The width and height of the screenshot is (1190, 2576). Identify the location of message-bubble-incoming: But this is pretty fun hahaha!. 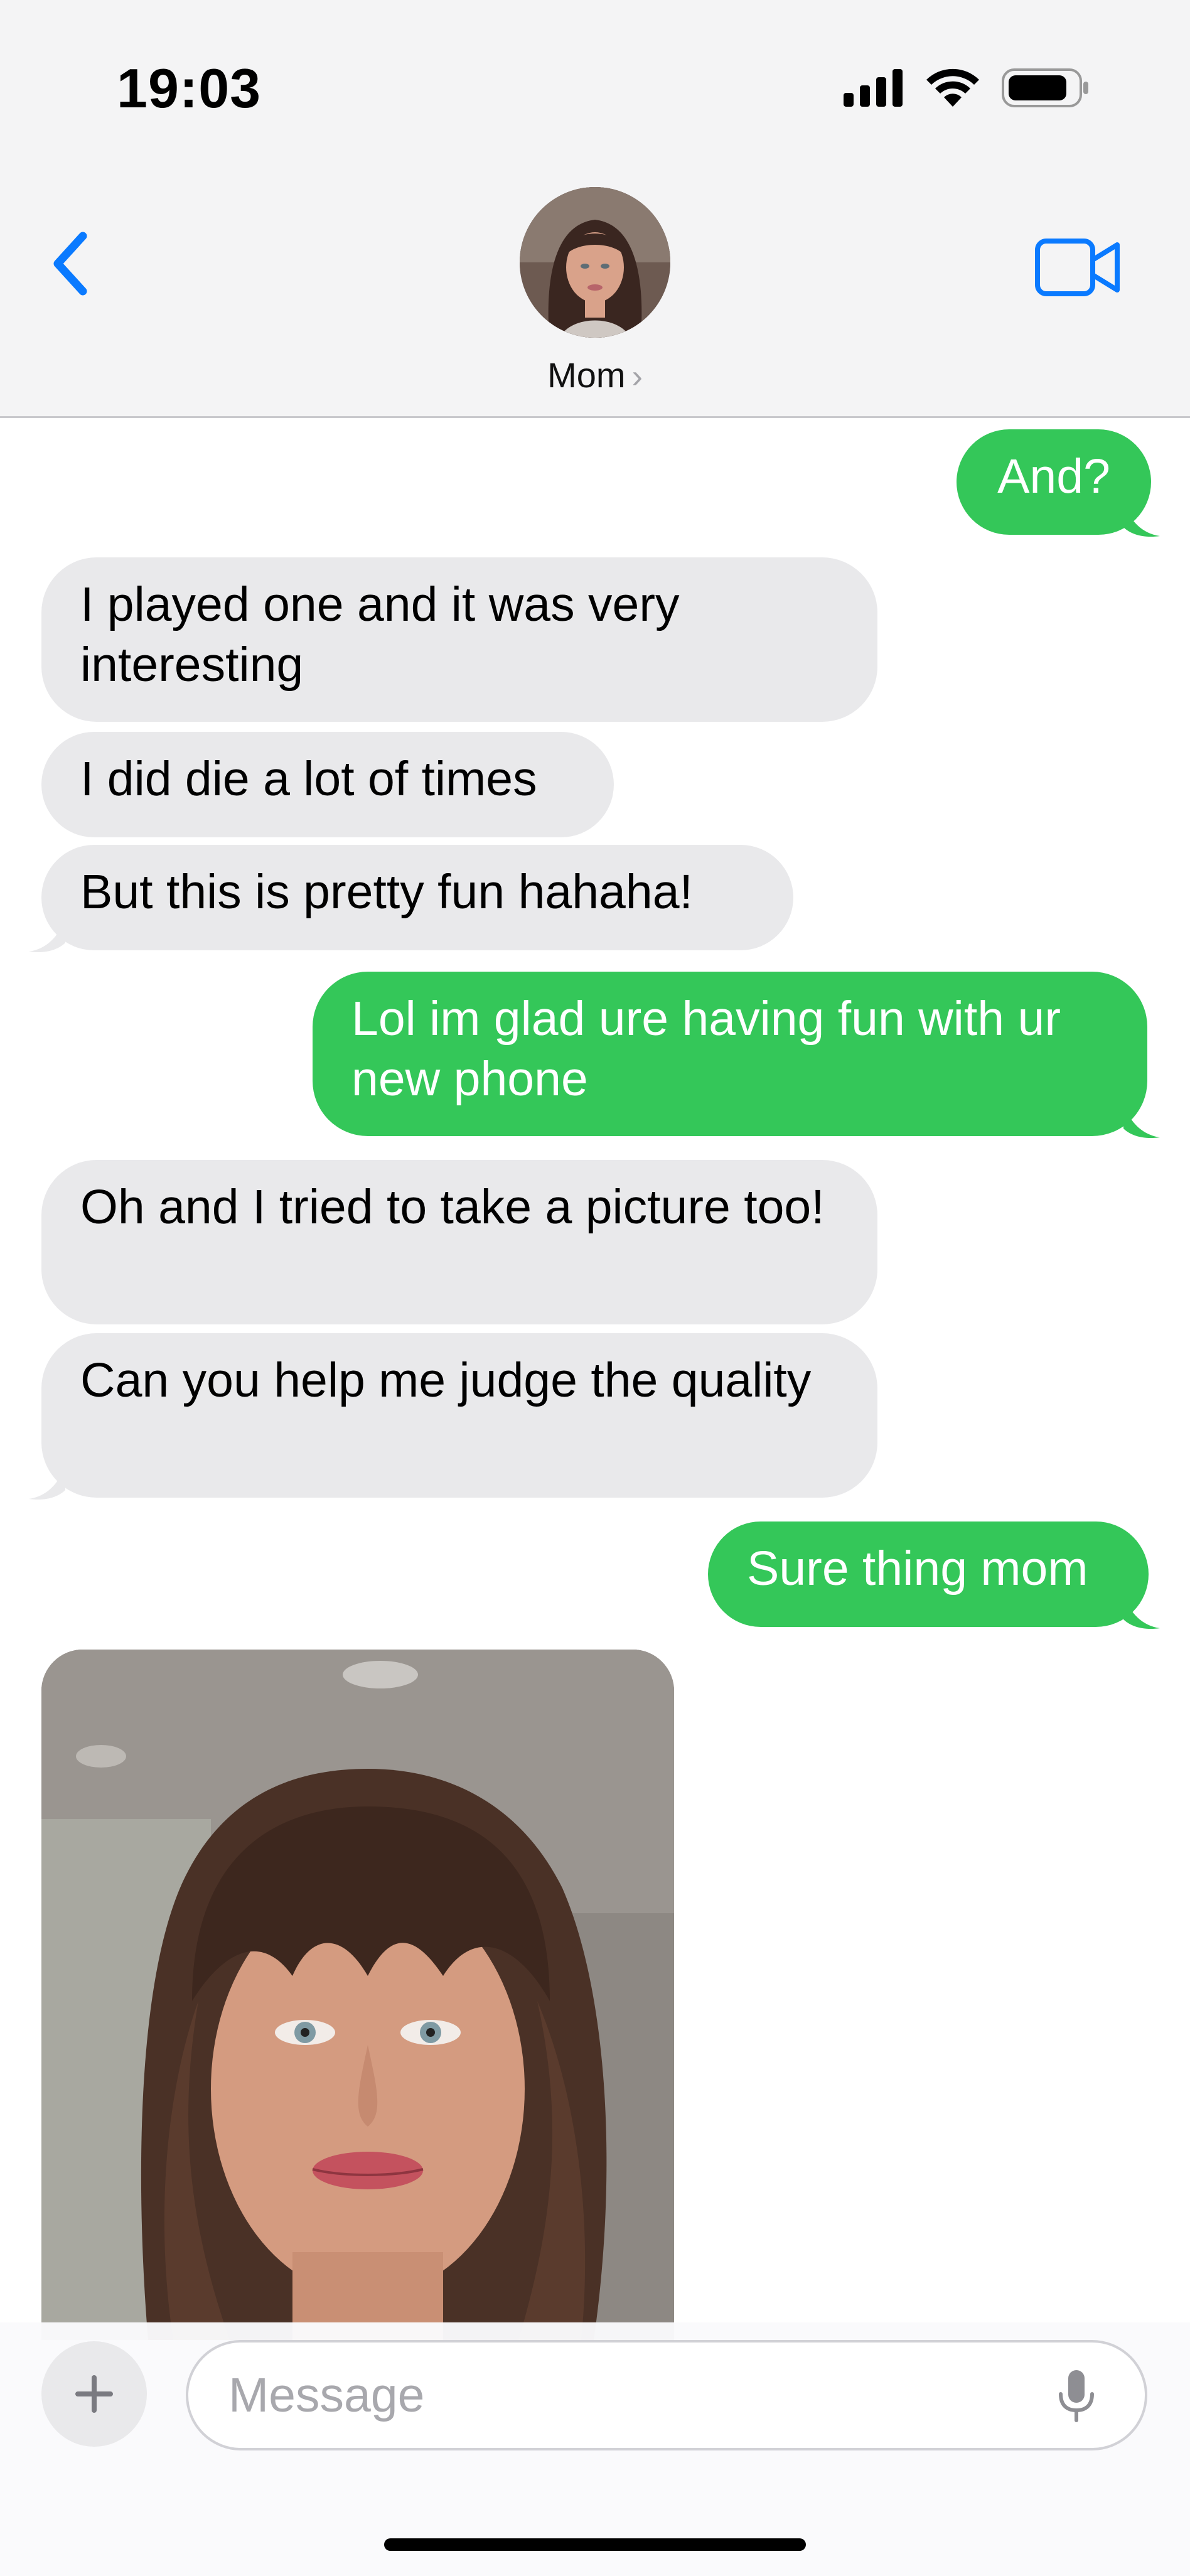
(417, 897).